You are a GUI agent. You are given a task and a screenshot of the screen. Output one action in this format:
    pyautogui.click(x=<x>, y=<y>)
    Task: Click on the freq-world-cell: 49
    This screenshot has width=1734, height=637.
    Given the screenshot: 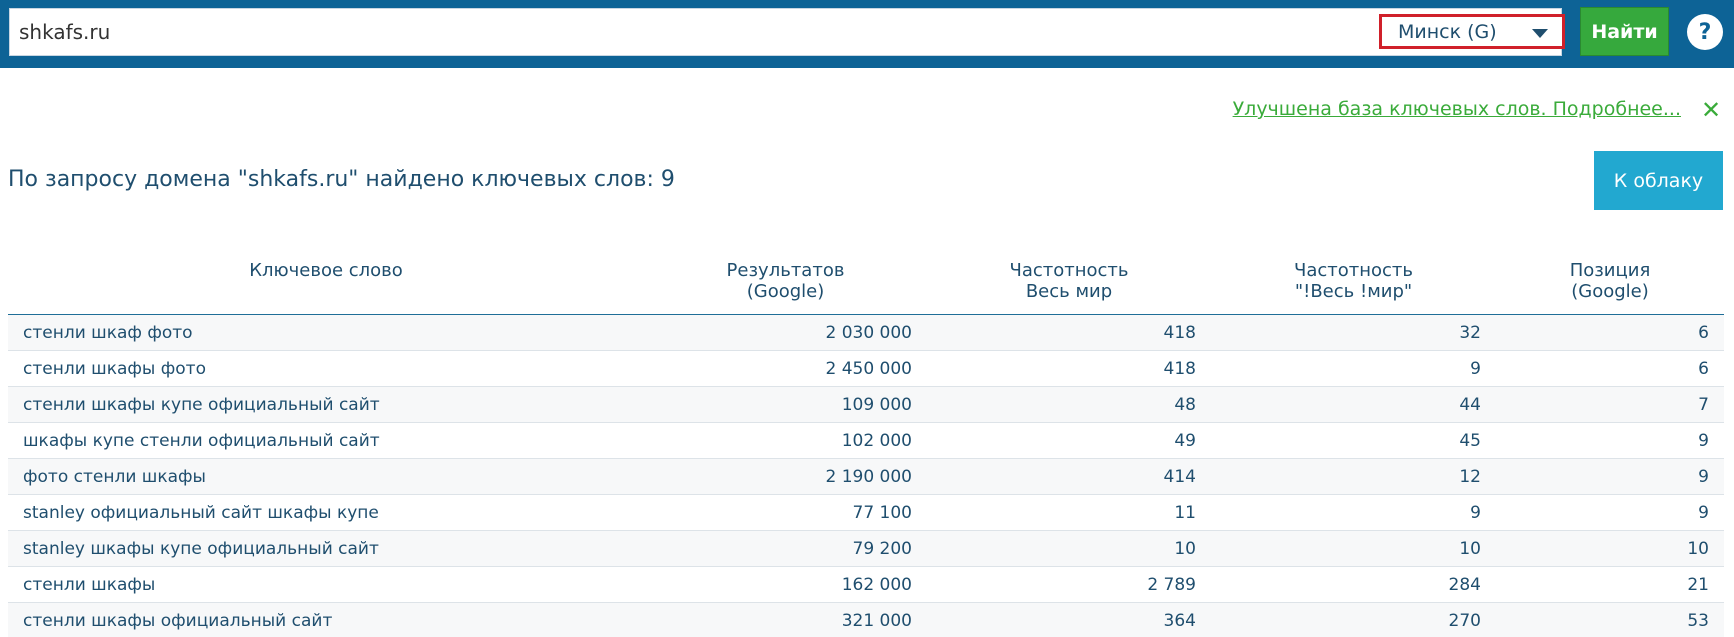 What is the action you would take?
    pyautogui.click(x=1069, y=440)
    